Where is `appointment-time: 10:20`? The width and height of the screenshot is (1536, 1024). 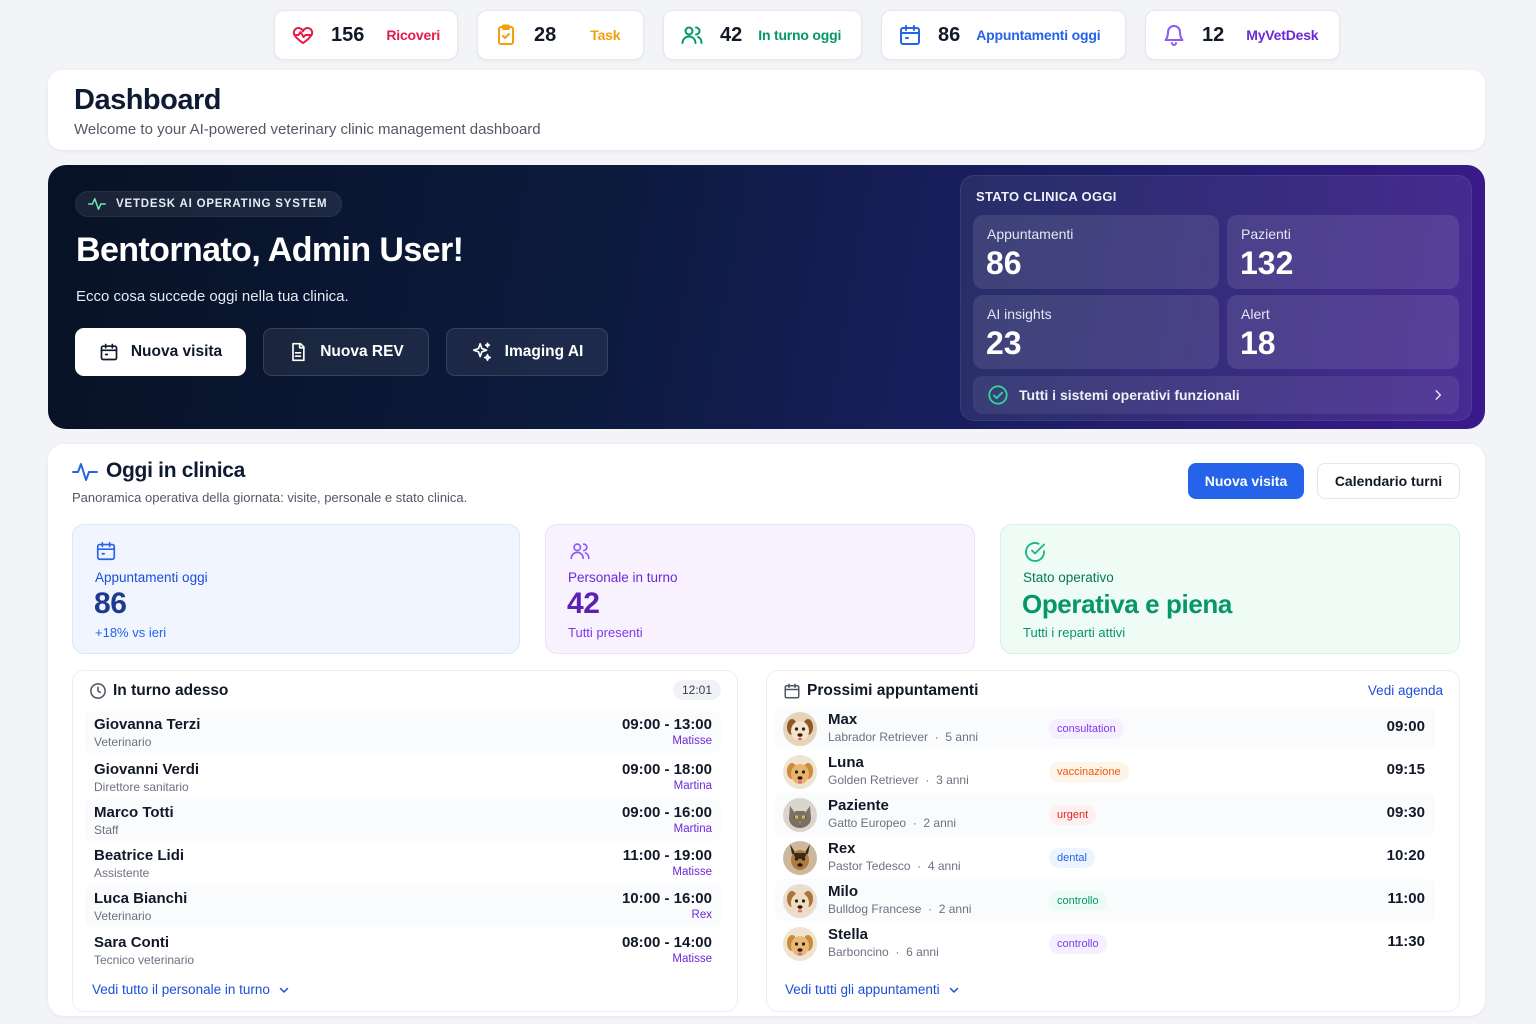 appointment-time: 10:20 is located at coordinates (1405, 855).